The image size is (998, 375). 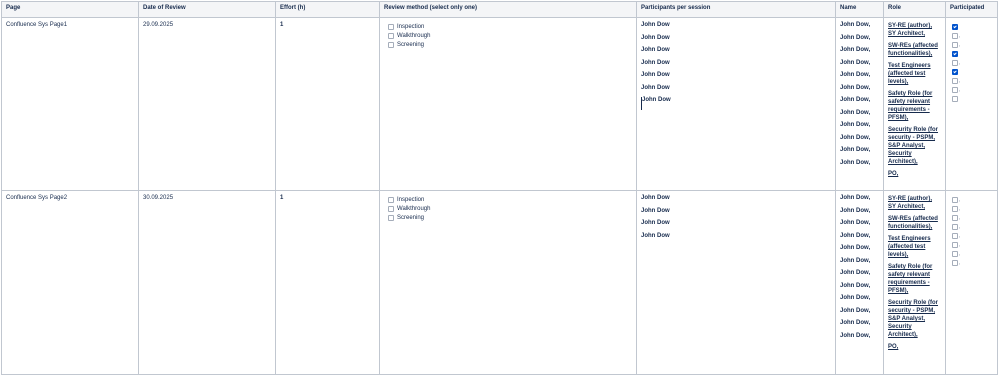 I want to click on col-header-method: Review method (select only one), so click(x=508, y=9).